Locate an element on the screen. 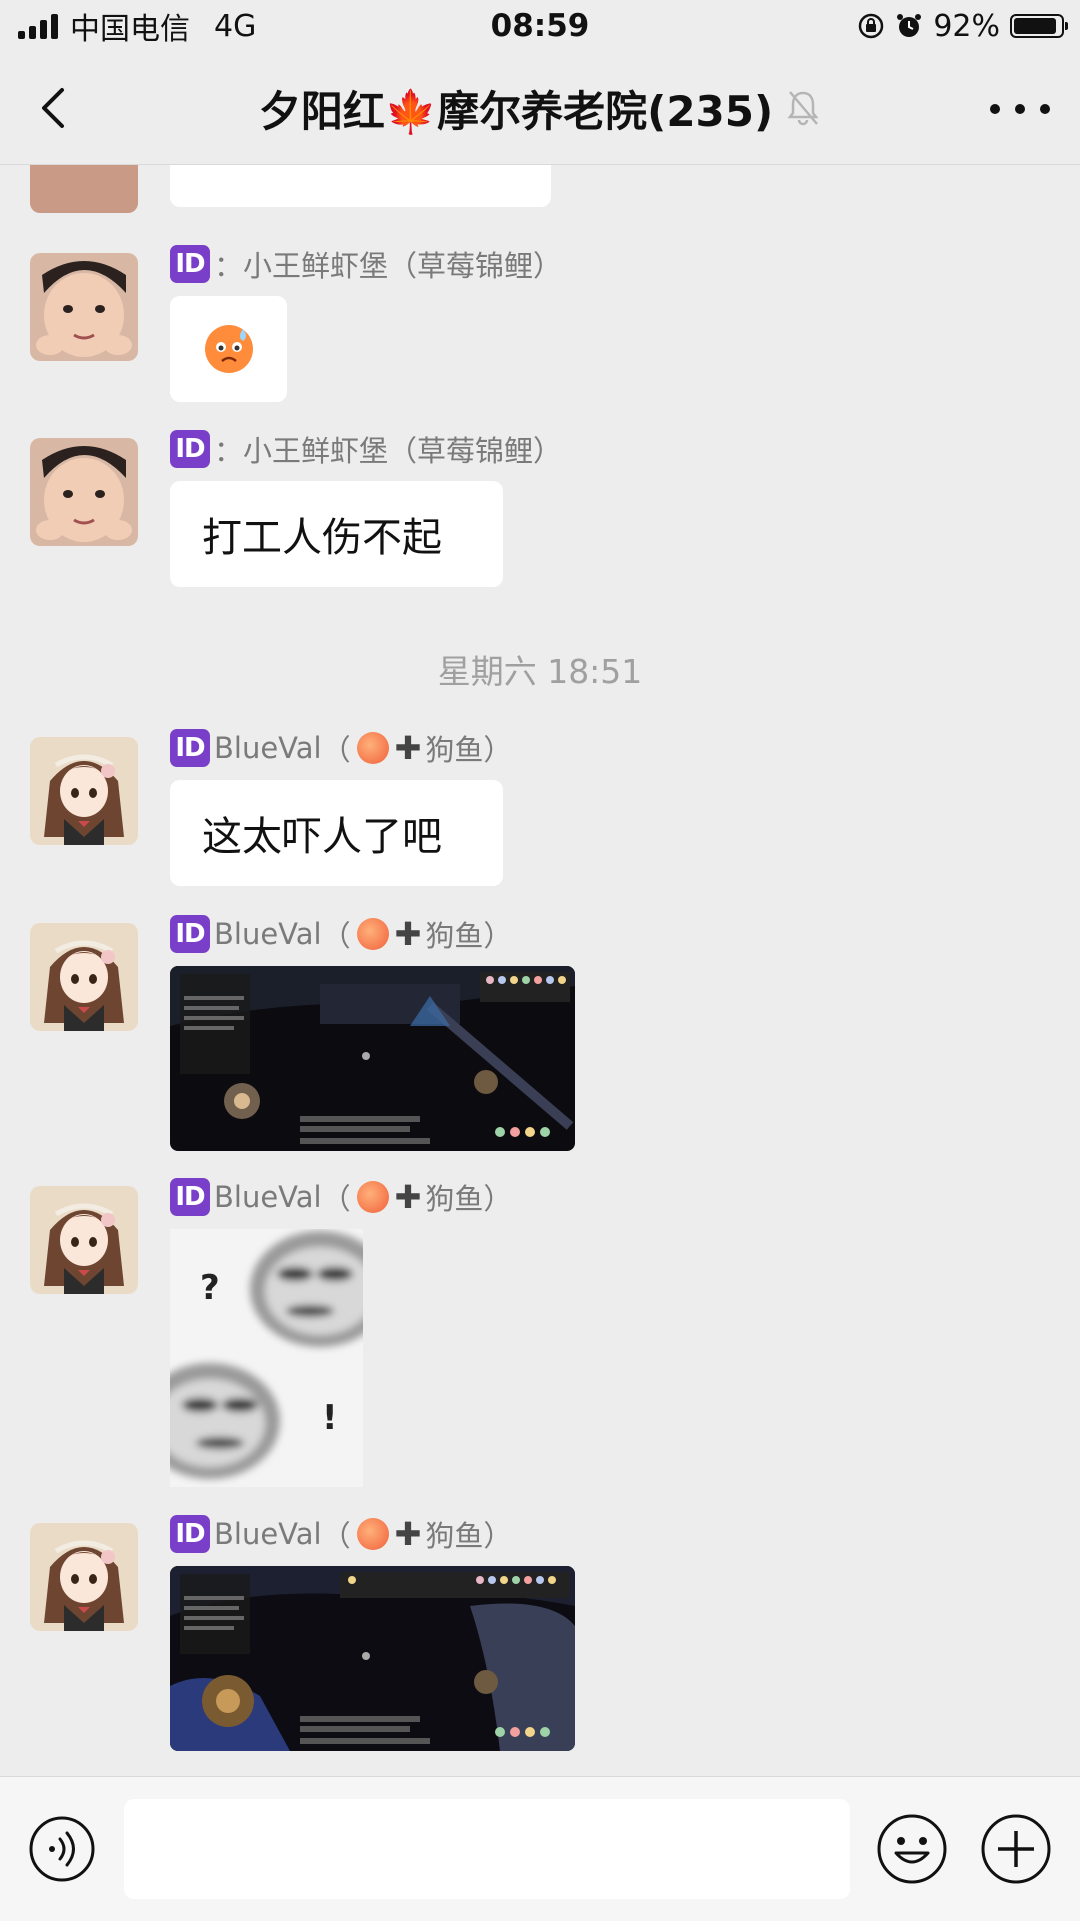 This screenshot has width=1080, height=1921. plus-icon is located at coordinates (1016, 1849).